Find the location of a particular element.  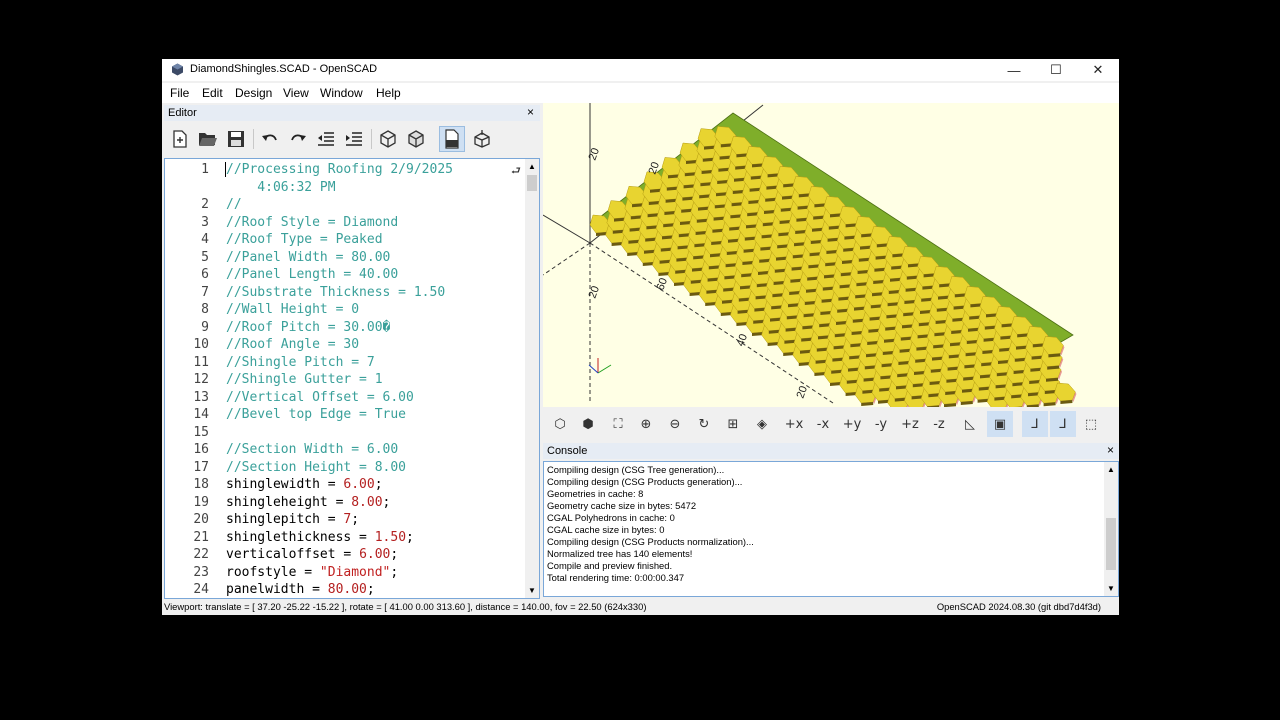

text-caret is located at coordinates (225, 169).